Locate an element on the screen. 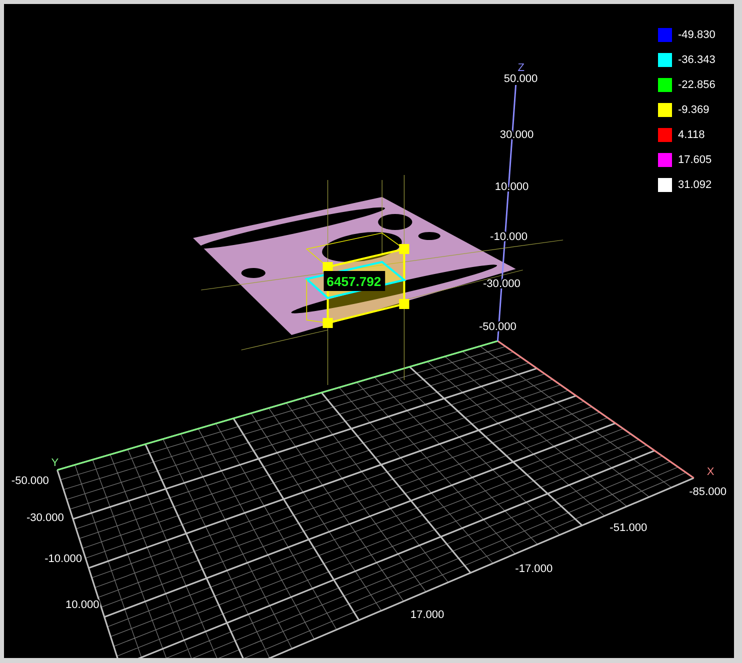 The height and width of the screenshot is (663, 742). legend-value: 4.118 is located at coordinates (691, 135).